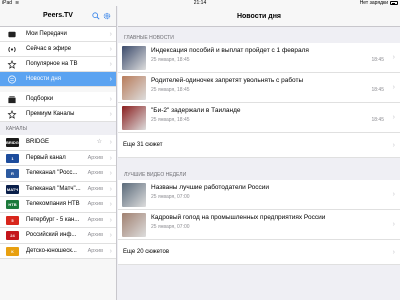 This screenshot has width=400, height=300. I want to click on sidebar-item-label: Новости дня, so click(43, 79).